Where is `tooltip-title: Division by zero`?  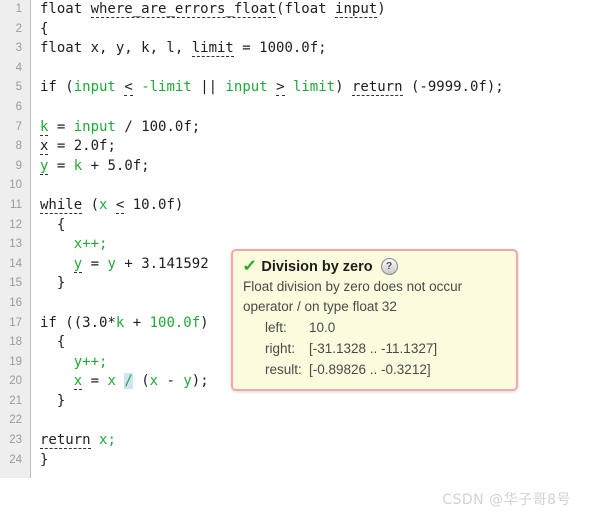 tooltip-title: Division by zero is located at coordinates (317, 266).